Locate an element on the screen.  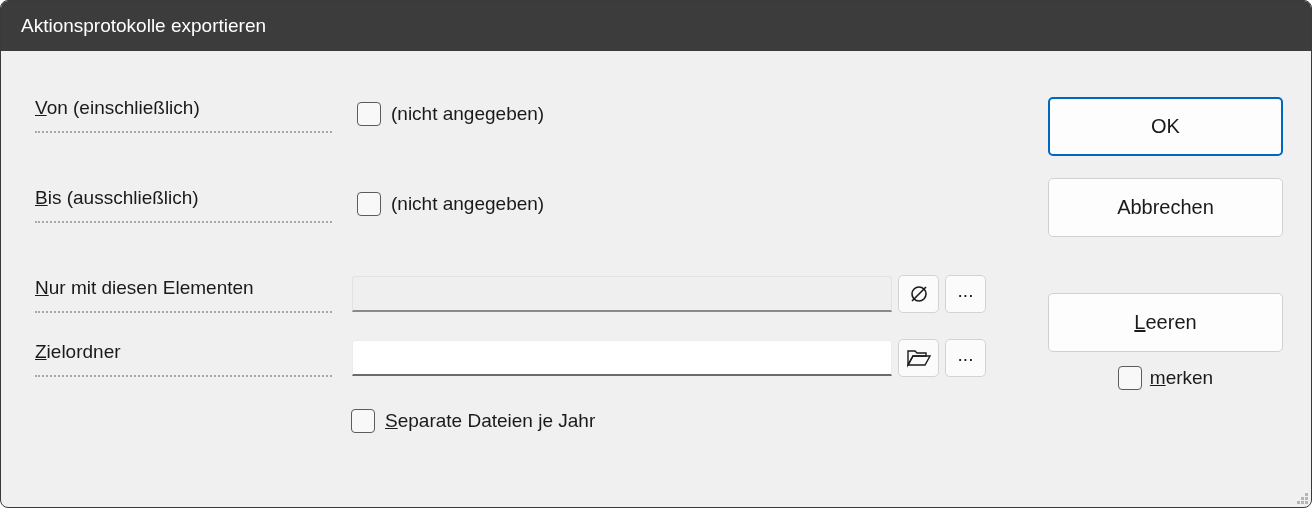
field-label: Bis (ausschließlich) is located at coordinates (117, 197).